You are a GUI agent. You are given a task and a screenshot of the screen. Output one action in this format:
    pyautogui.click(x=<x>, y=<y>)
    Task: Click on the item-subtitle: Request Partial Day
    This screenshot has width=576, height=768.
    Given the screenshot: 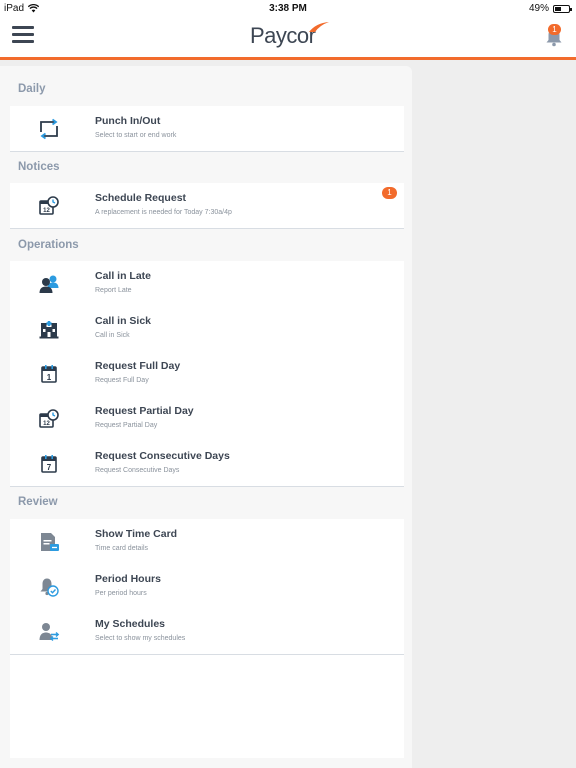 What is the action you would take?
    pyautogui.click(x=126, y=425)
    